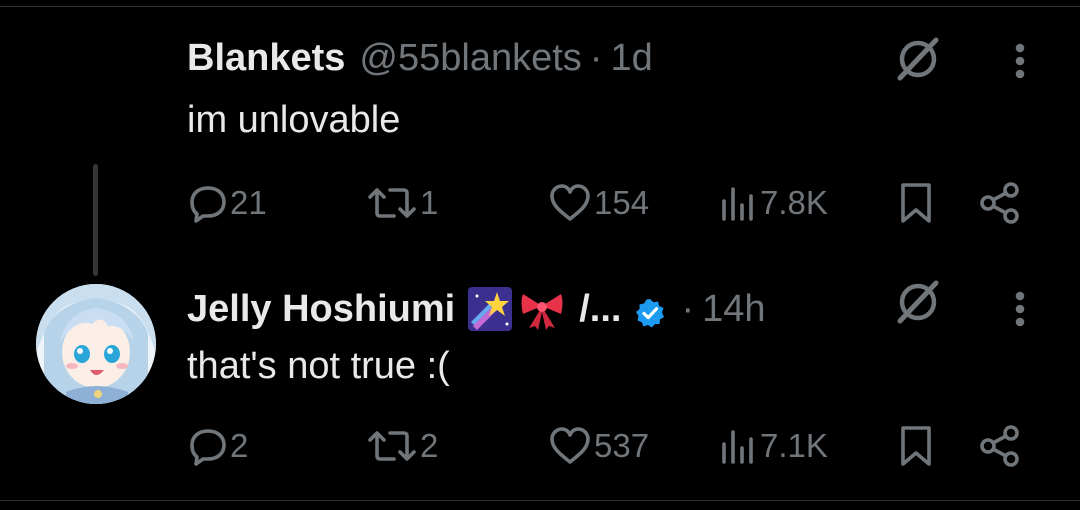  What do you see at coordinates (266, 58) in the screenshot?
I see `display-name: Blankets` at bounding box center [266, 58].